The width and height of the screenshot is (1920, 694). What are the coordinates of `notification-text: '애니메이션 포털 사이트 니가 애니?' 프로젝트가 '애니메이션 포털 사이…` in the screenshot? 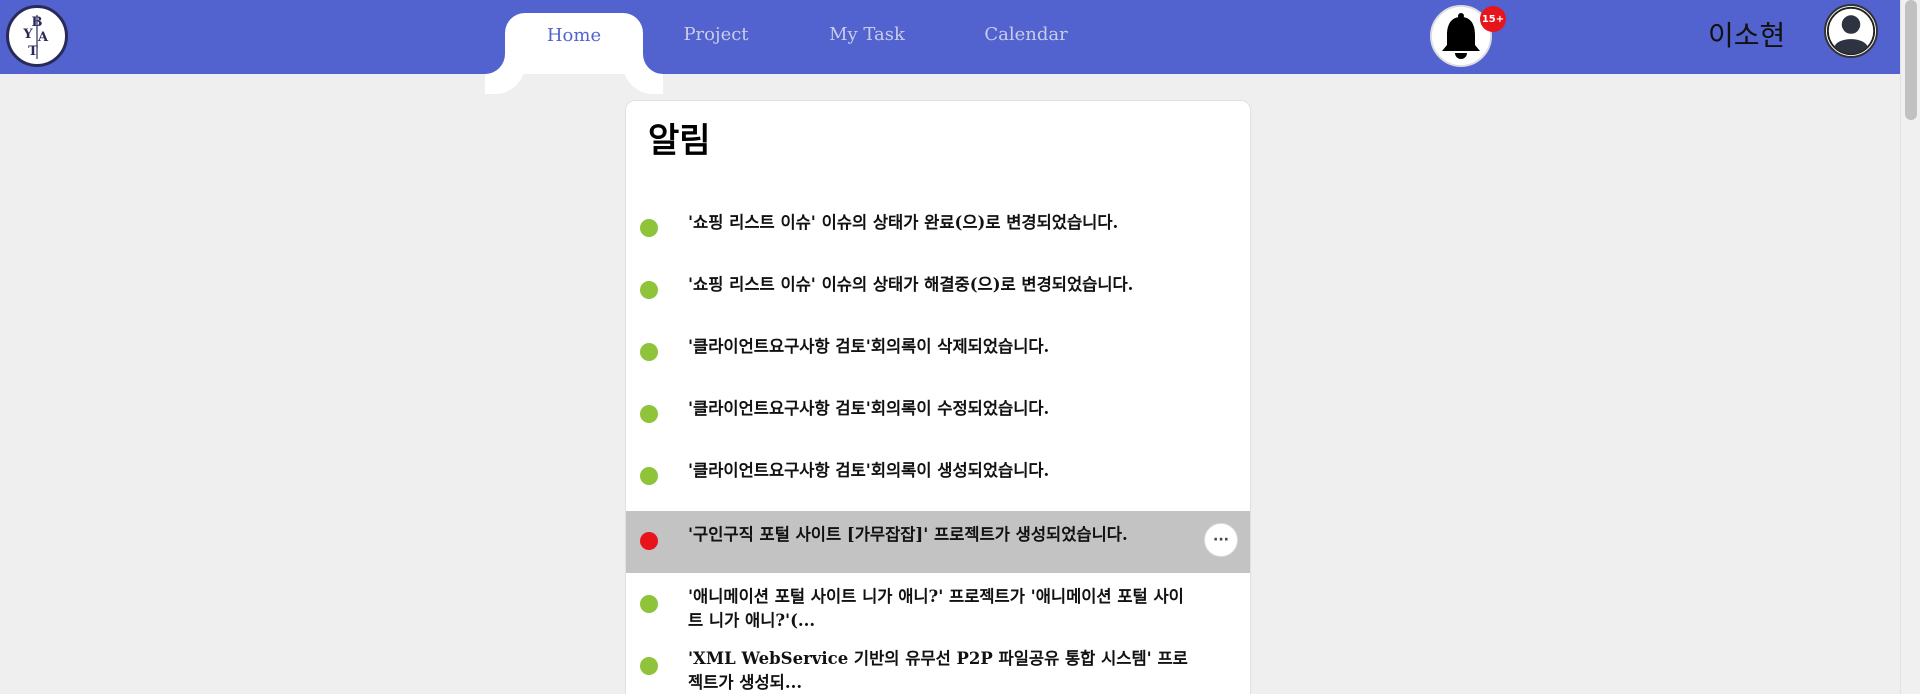 It's located at (936, 608).